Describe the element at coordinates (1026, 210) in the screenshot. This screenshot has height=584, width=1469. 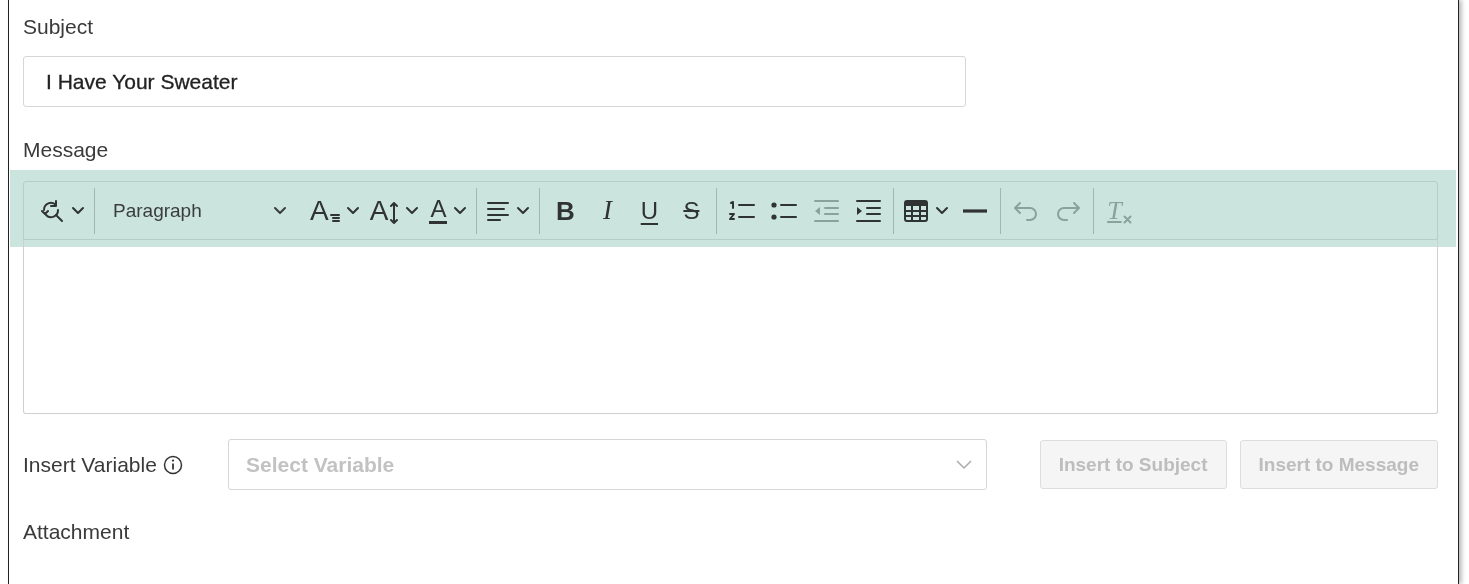
I see `undo-icon` at that location.